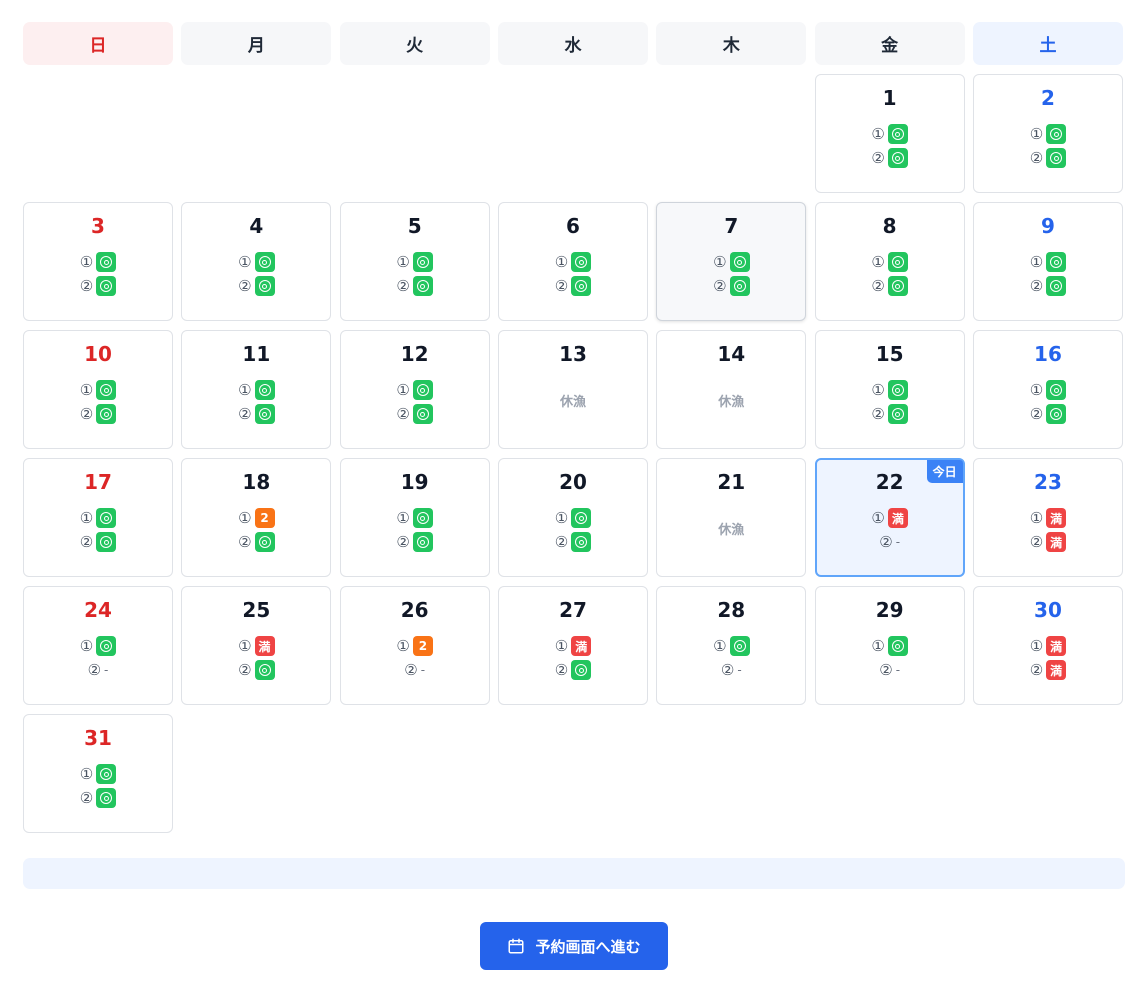 This screenshot has height=993, width=1147. What do you see at coordinates (98, 482) in the screenshot?
I see `day-number: 17` at bounding box center [98, 482].